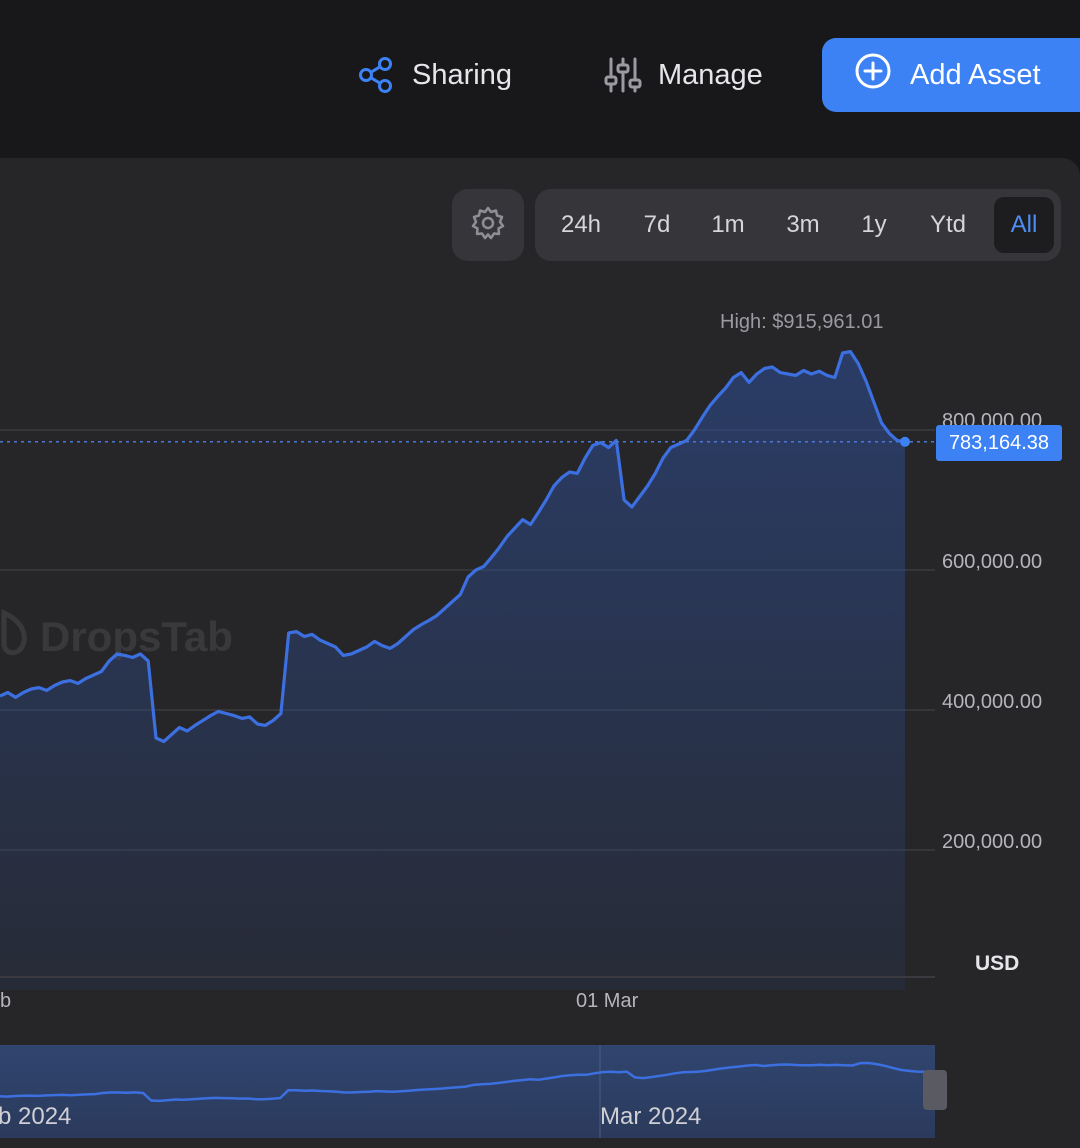  What do you see at coordinates (992, 702) in the screenshot?
I see `y-tick-label: 400,000.00` at bounding box center [992, 702].